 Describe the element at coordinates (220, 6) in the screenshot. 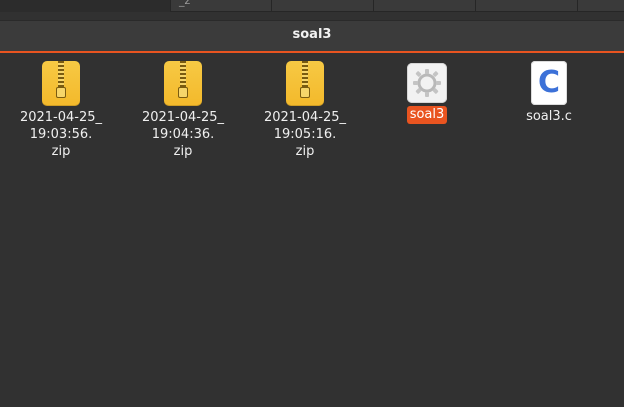

I see `tab: _z` at that location.